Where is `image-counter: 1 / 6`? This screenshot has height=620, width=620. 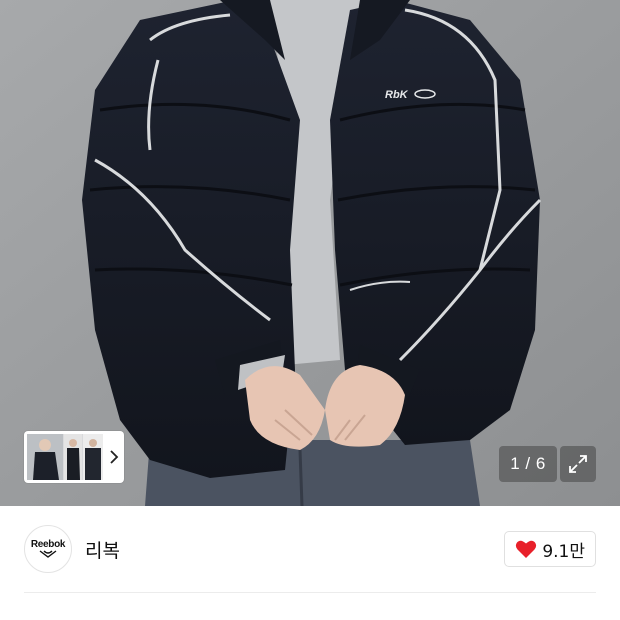
image-counter: 1 / 6 is located at coordinates (528, 464).